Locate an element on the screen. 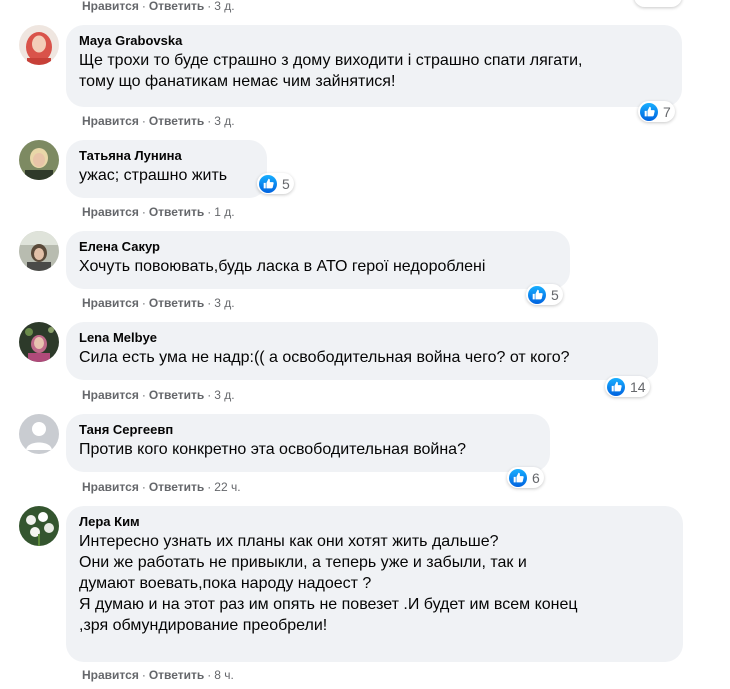  comment-author: Лера Ким is located at coordinates (375, 522).